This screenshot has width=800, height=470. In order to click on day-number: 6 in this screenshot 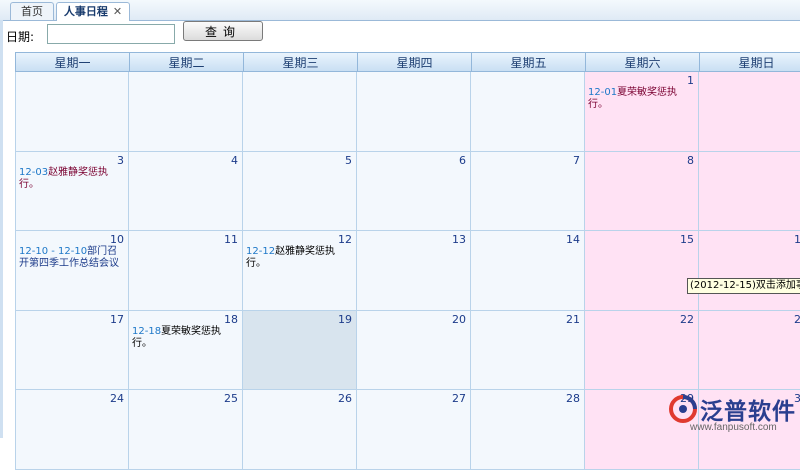, I will do `click(462, 160)`.